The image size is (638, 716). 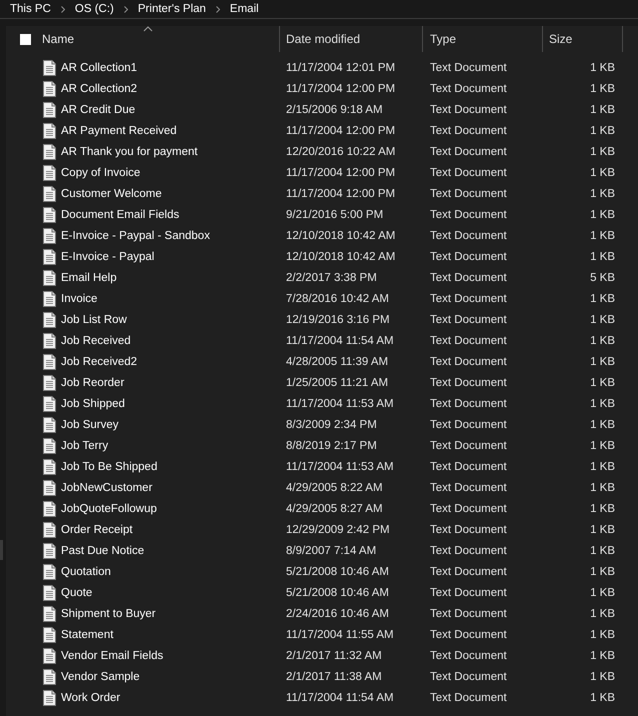 I want to click on file-name: Quote, so click(x=76, y=592).